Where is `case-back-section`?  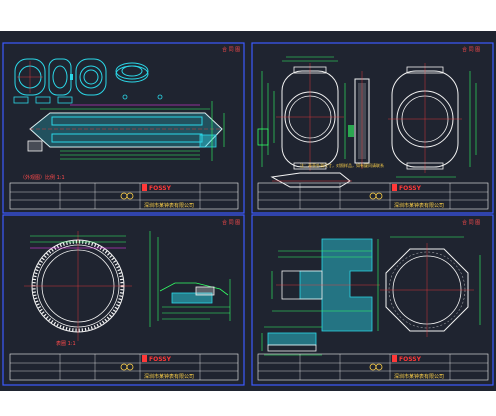
case-back-section is located at coordinates (325, 285).